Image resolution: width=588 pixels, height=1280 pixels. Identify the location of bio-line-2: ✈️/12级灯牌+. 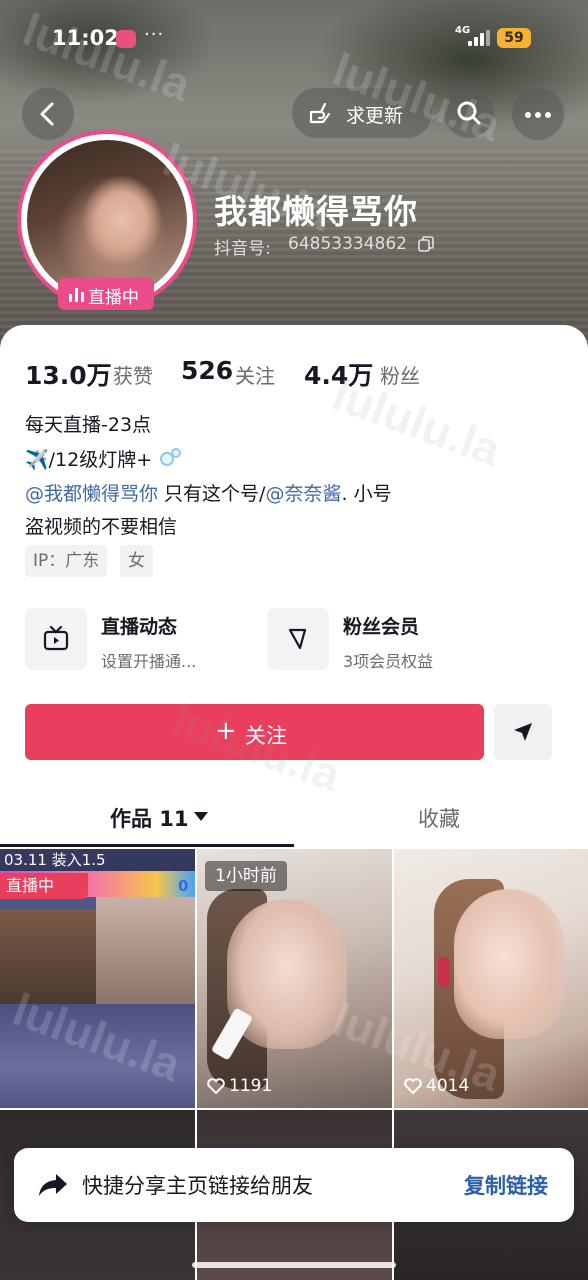
(103, 458).